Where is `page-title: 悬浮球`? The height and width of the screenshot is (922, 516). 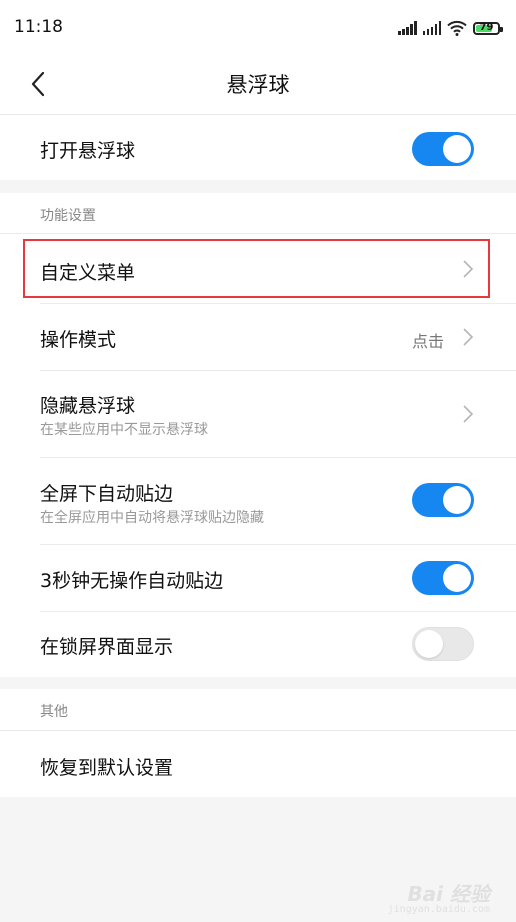 page-title: 悬浮球 is located at coordinates (258, 85).